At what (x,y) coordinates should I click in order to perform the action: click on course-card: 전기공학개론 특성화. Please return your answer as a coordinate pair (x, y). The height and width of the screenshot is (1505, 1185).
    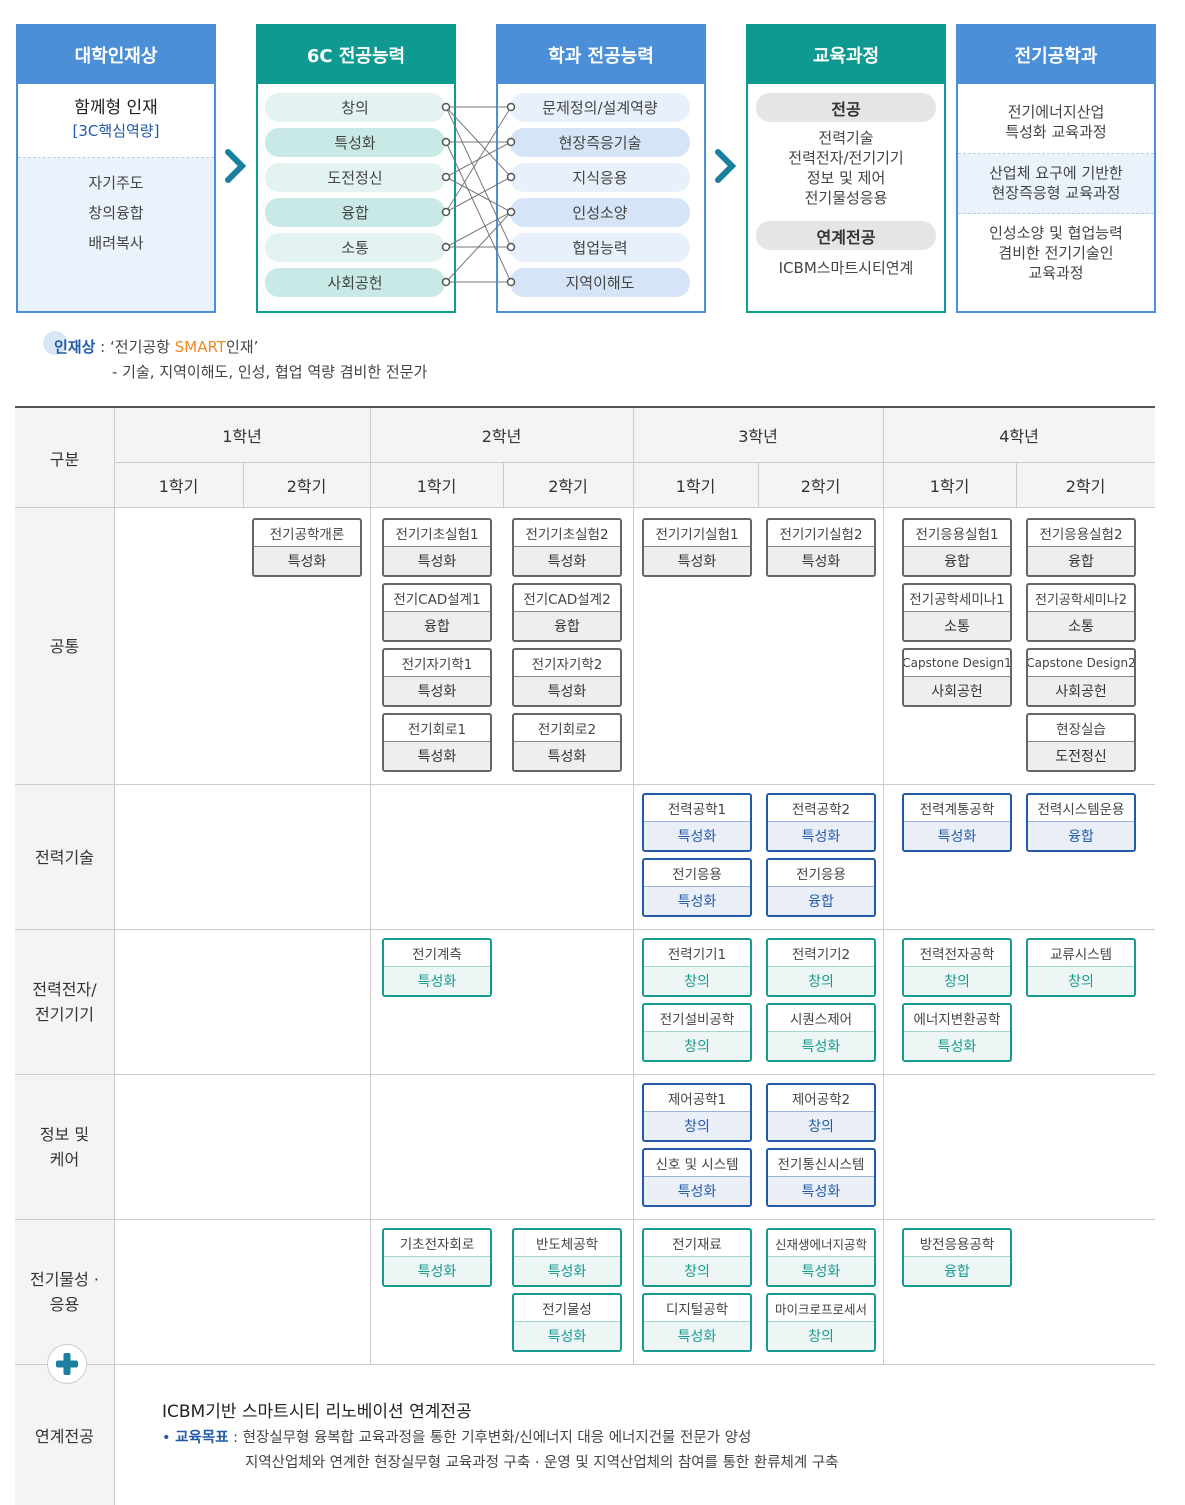
    Looking at the image, I should click on (307, 547).